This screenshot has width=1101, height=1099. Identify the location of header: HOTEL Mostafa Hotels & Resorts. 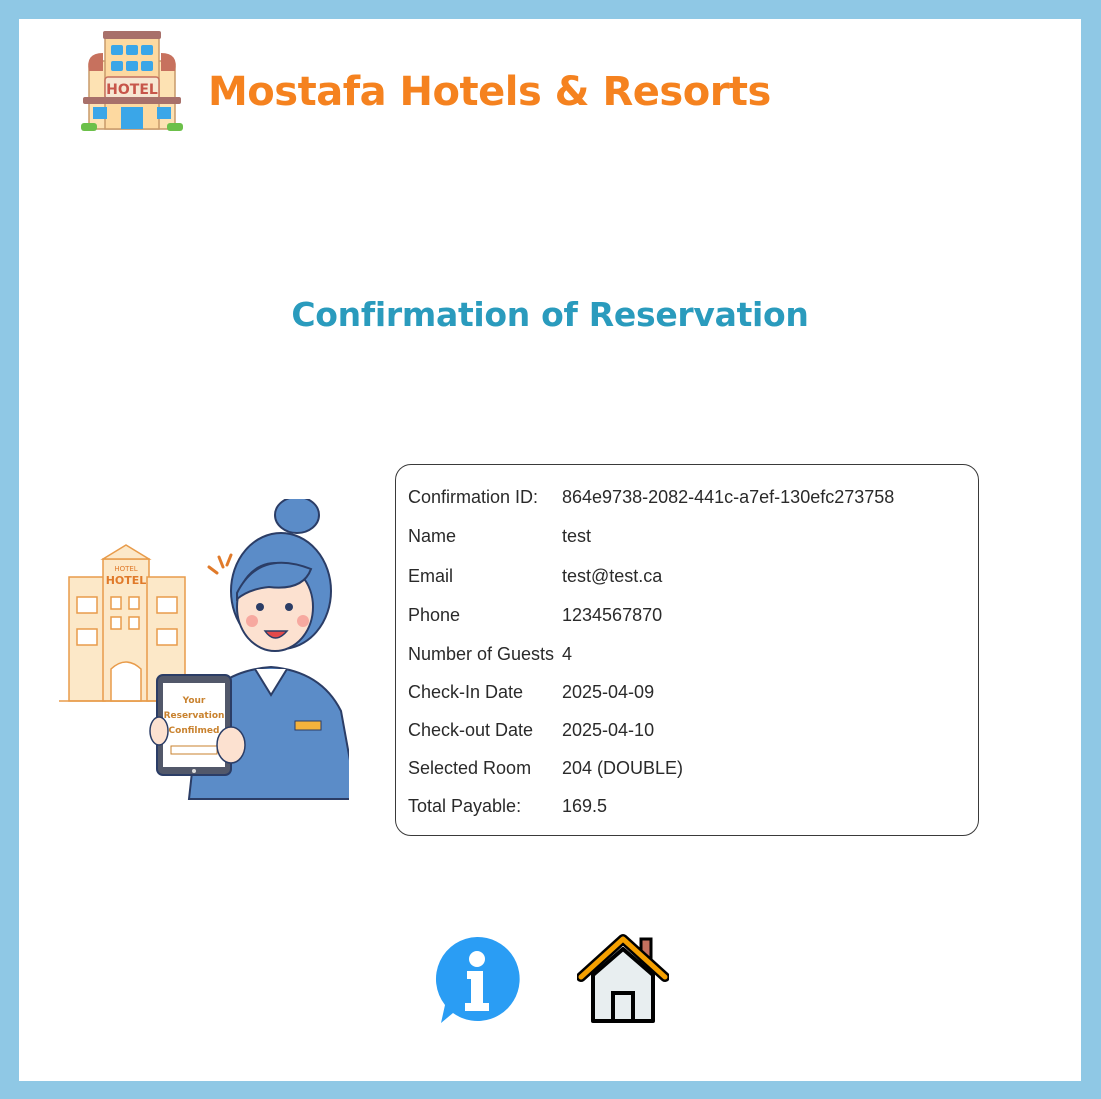
(531, 82).